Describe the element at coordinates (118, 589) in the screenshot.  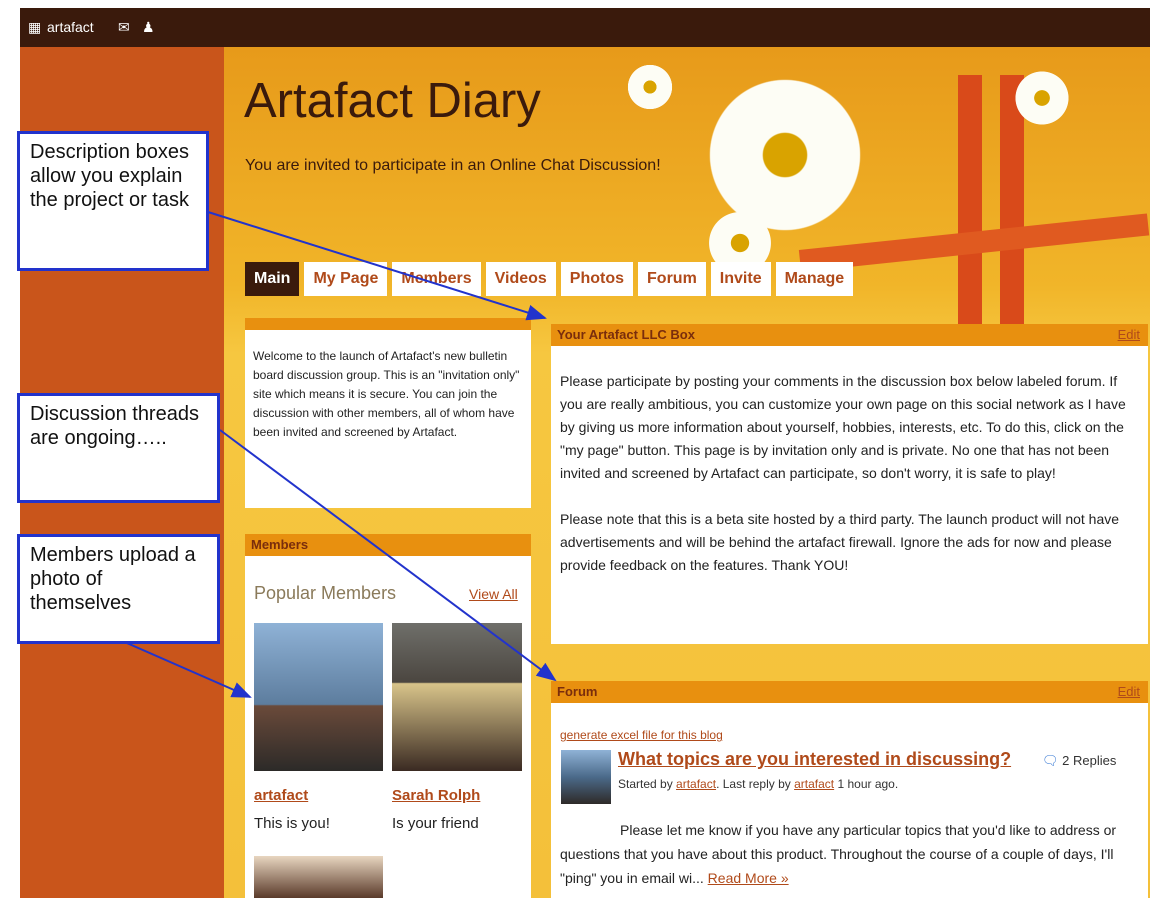
I see `callout-members: Members upload a photo of themselves` at that location.